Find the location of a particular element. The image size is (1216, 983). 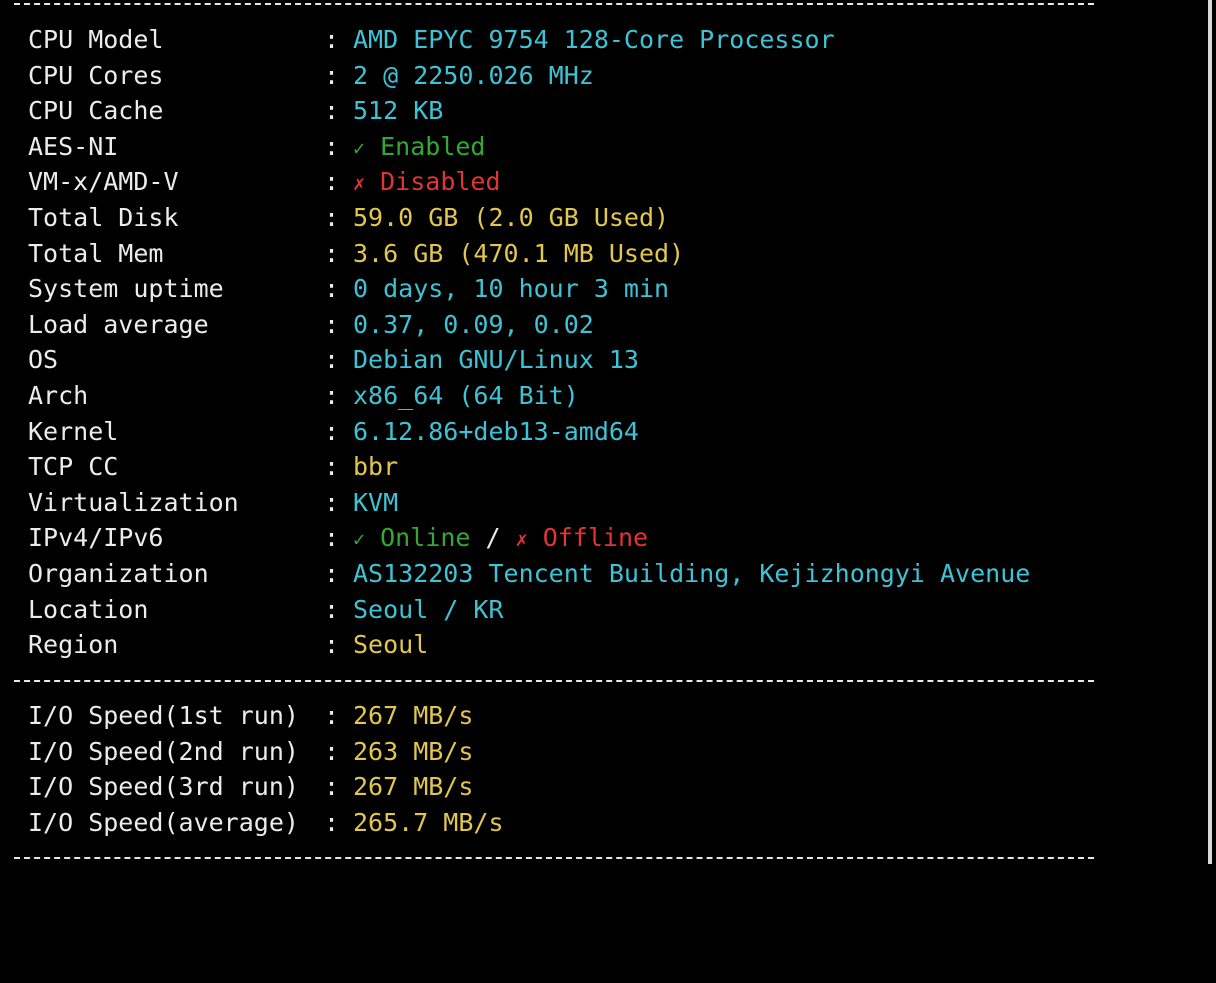

ip-stack-label: IPv4/IPv6 is located at coordinates (96, 538).